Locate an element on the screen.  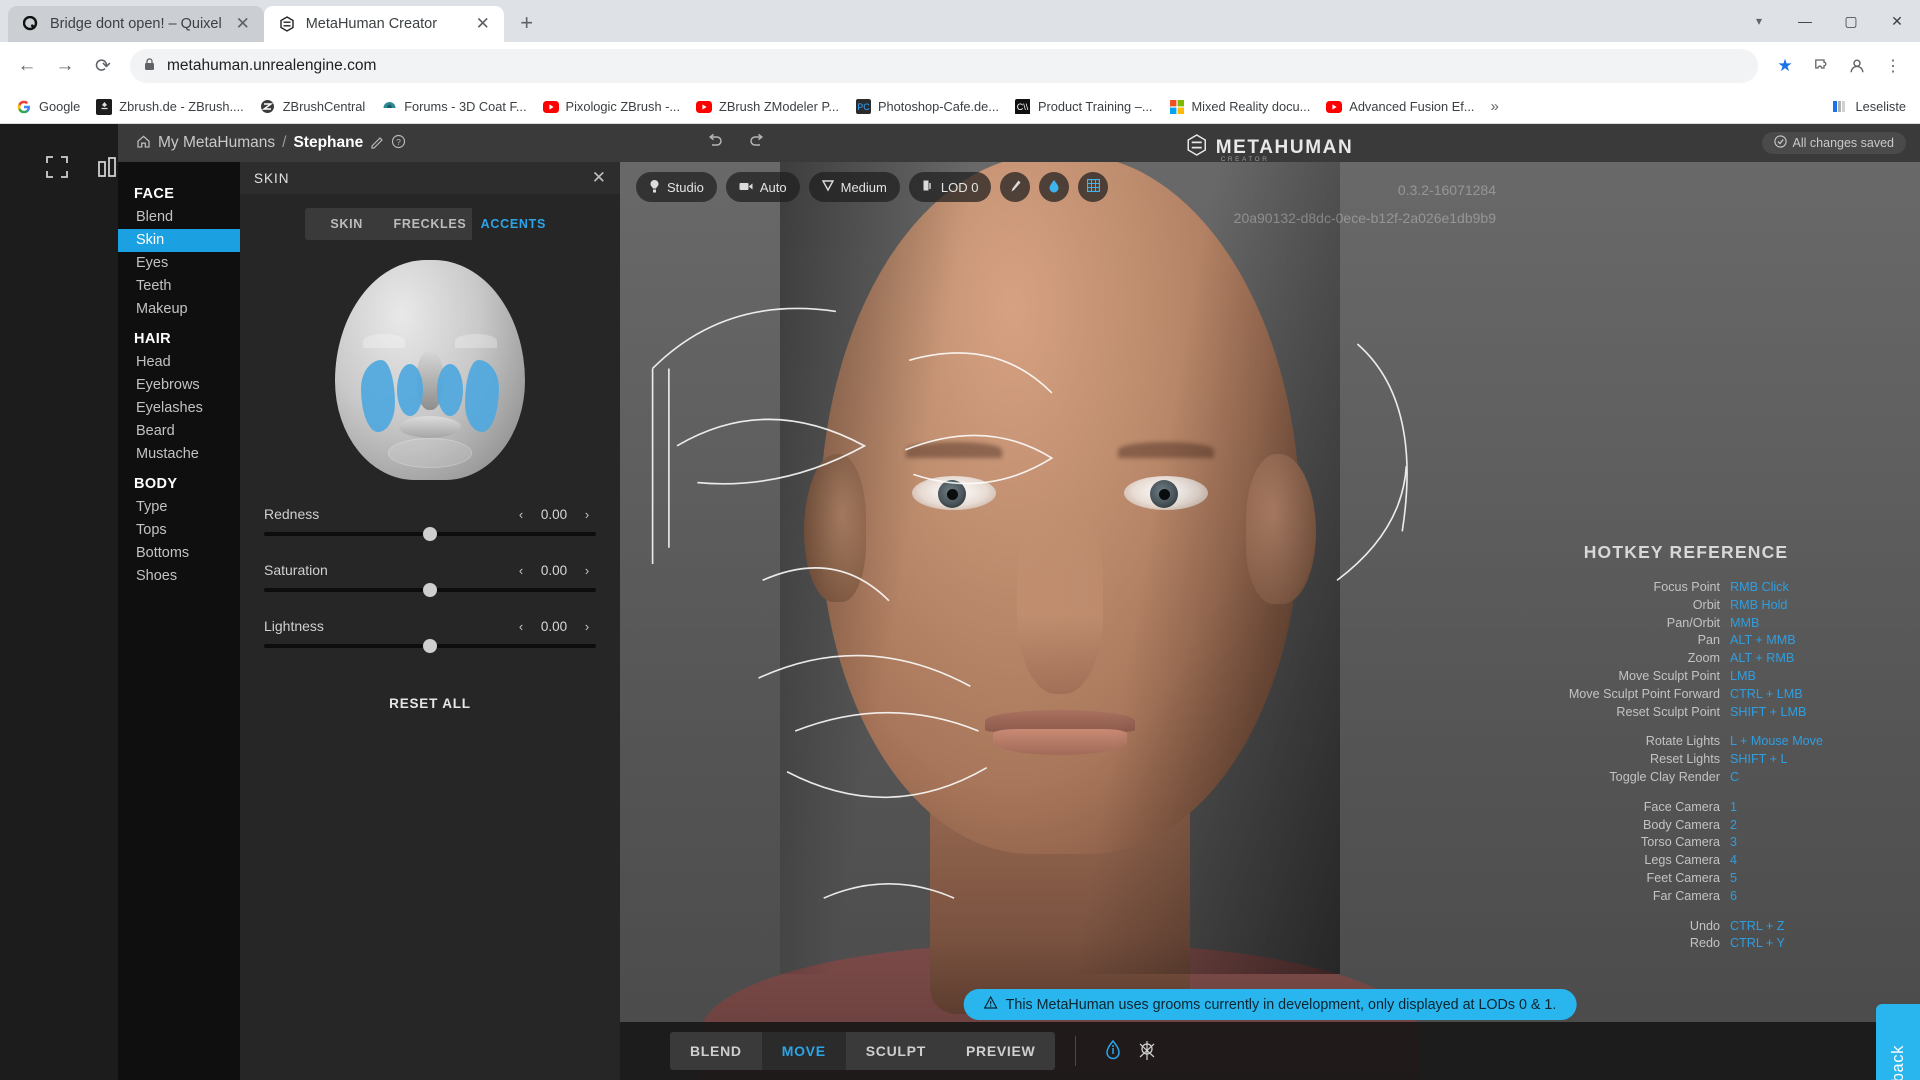
sidebar-item-eyebrows: Eyebrows is located at coordinates (179, 385).